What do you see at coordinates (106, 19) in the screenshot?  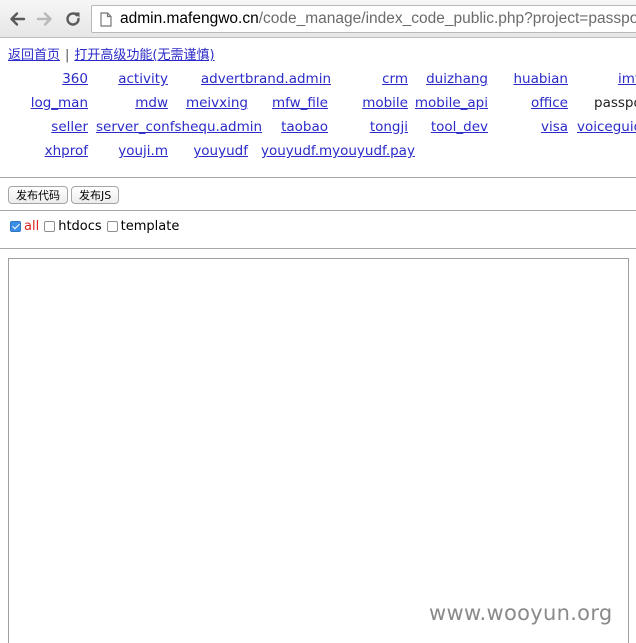 I see `page-icon` at bounding box center [106, 19].